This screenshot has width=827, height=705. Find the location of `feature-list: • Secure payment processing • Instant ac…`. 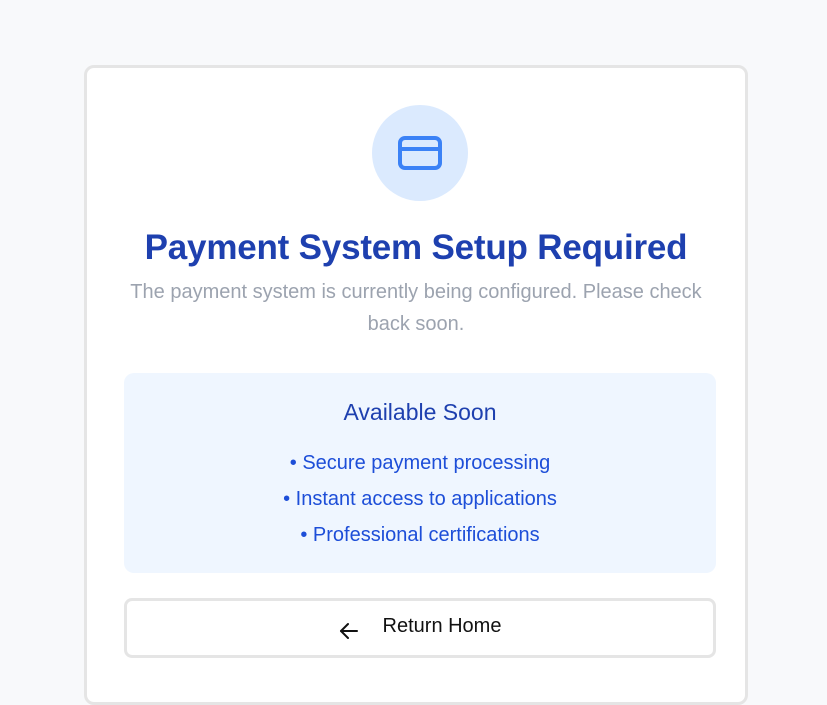

feature-list: • Secure payment processing • Instant ac… is located at coordinates (420, 499).